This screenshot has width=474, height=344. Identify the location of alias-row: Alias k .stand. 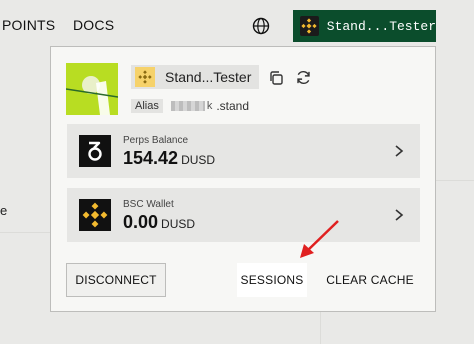
(190, 106).